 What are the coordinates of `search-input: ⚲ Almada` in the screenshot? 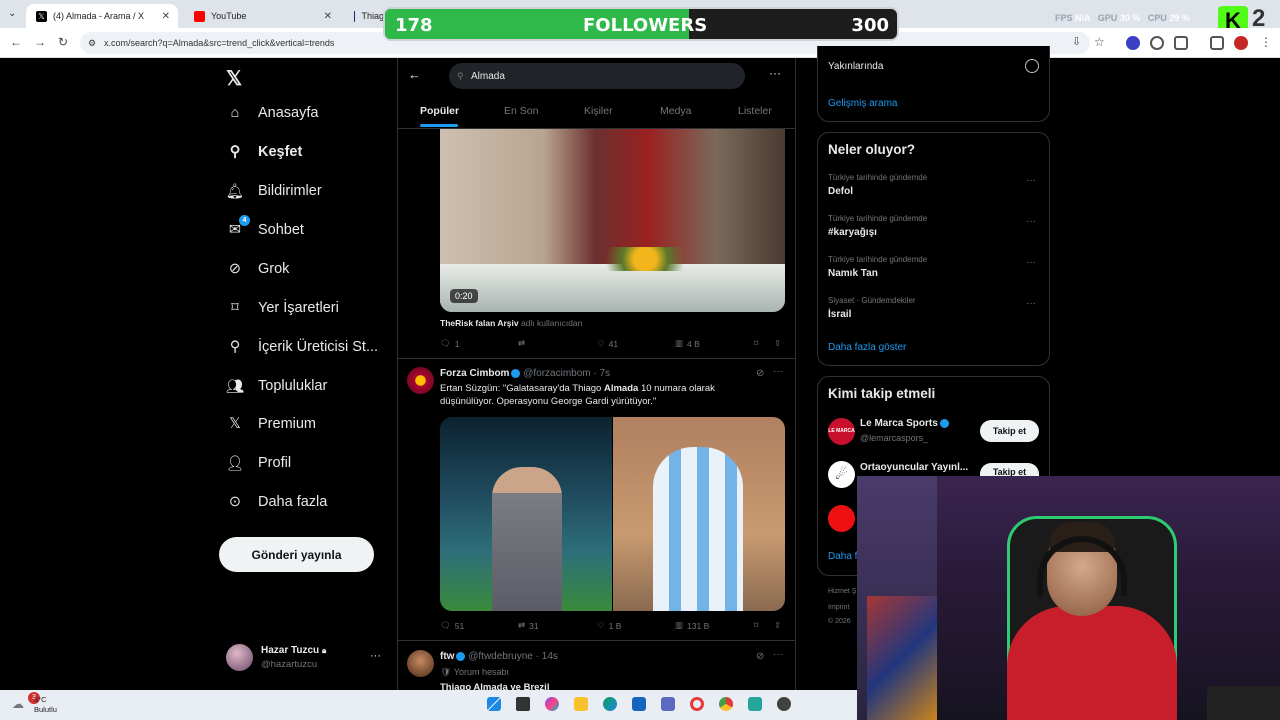 It's located at (597, 76).